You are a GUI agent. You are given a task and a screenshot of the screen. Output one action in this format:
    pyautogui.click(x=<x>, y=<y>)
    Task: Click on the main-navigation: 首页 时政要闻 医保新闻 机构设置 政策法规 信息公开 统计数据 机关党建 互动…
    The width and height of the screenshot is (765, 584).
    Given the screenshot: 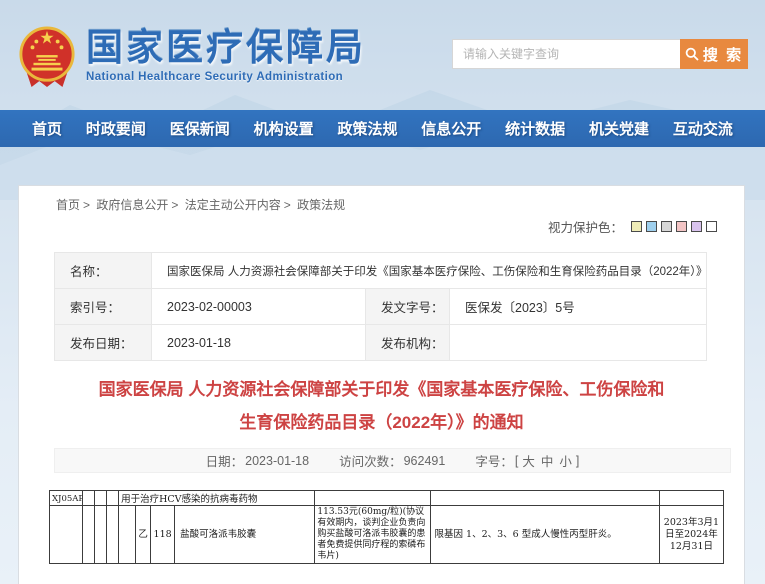 What is the action you would take?
    pyautogui.click(x=382, y=128)
    